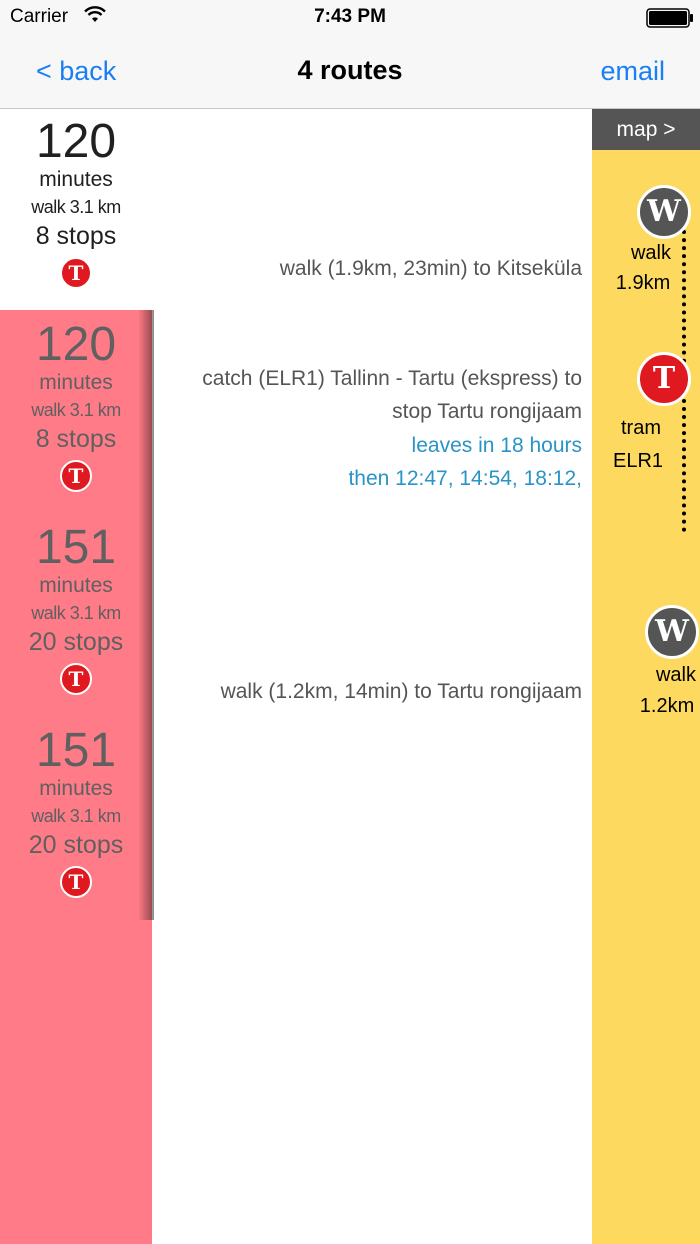  What do you see at coordinates (638, 461) in the screenshot?
I see `node-route: ELR1` at bounding box center [638, 461].